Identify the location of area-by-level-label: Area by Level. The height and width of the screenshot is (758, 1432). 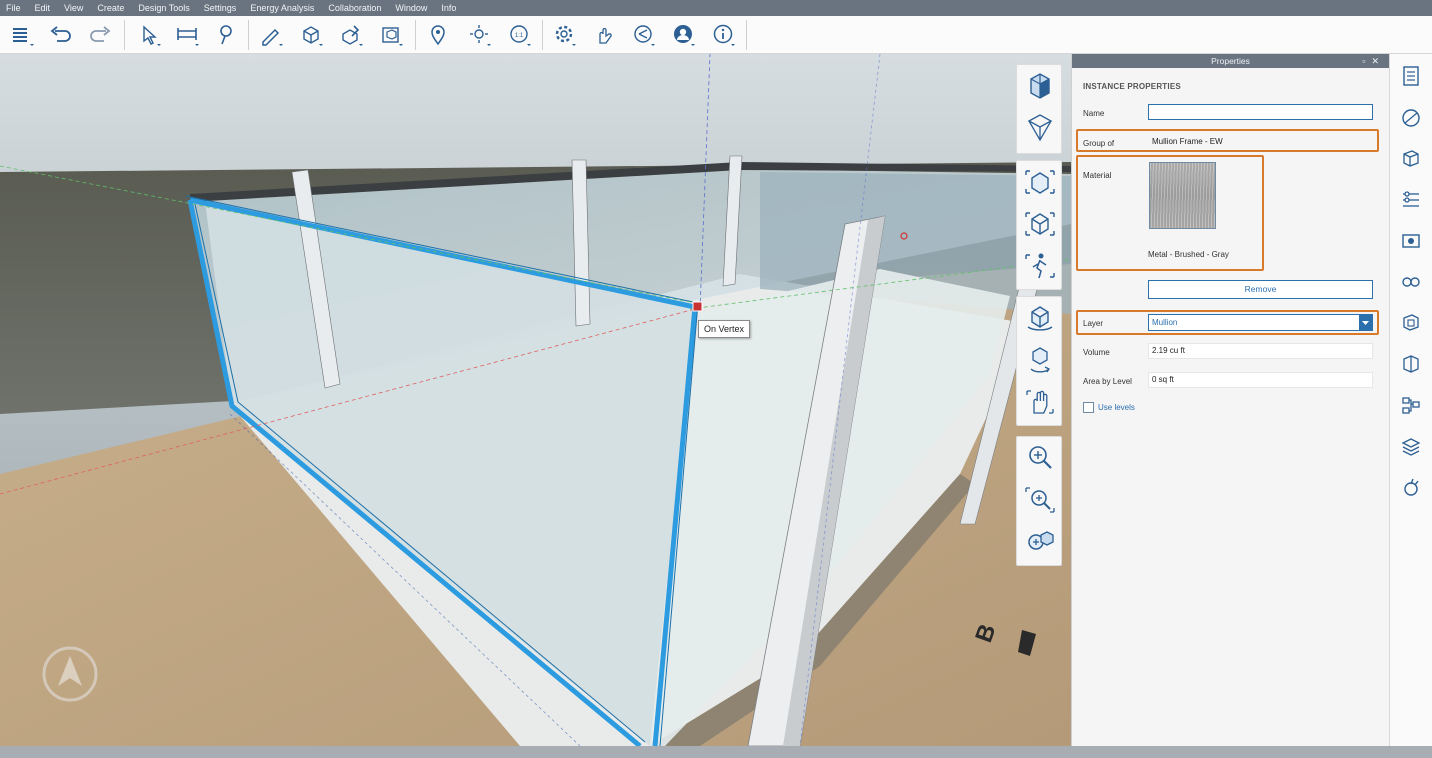
(1107, 381).